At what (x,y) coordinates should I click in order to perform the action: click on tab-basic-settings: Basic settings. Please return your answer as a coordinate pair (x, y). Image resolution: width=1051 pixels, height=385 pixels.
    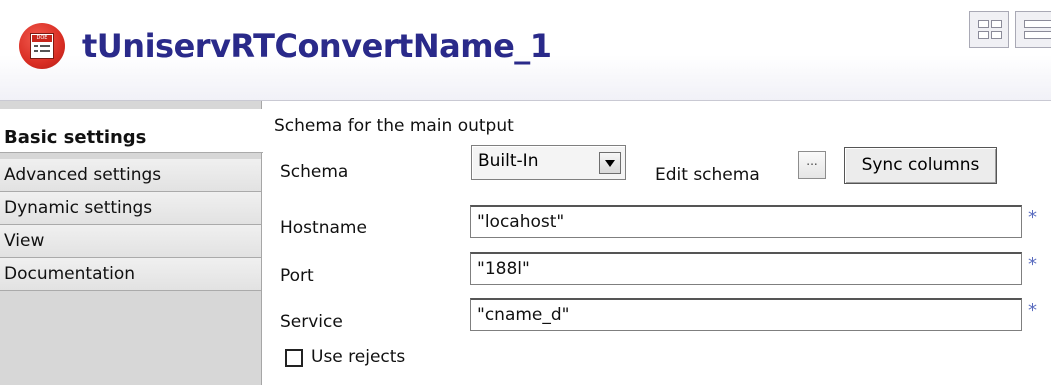
    Looking at the image, I should click on (131, 131).